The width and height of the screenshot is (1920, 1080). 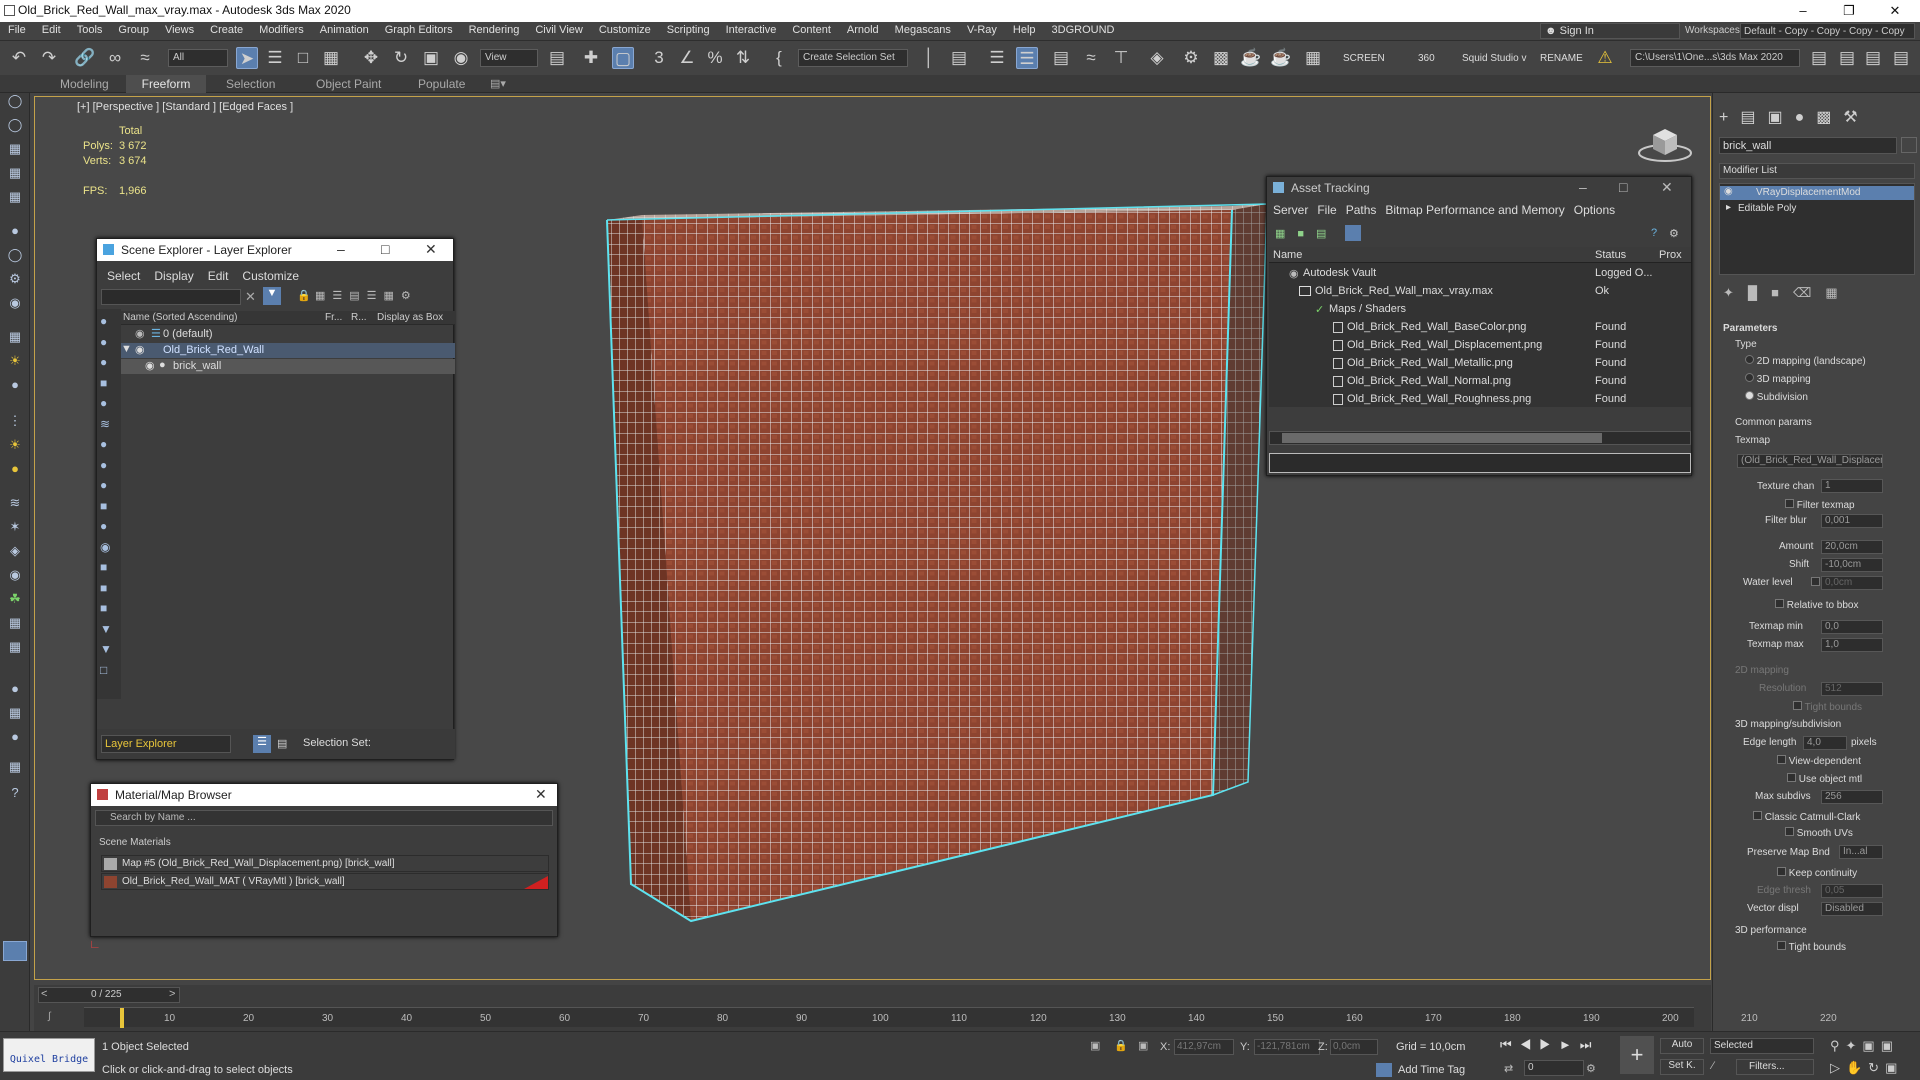 What do you see at coordinates (1306, 233) in the screenshot?
I see `at-toolbar-icons: ▦■▤` at bounding box center [1306, 233].